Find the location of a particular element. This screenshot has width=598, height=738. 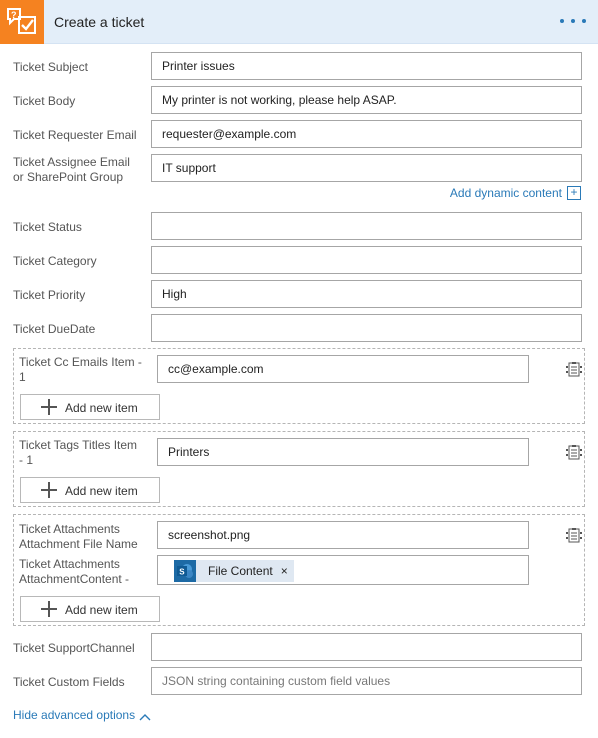

attach-content-label-line1: Ticket Attachments is located at coordinates (69, 564).